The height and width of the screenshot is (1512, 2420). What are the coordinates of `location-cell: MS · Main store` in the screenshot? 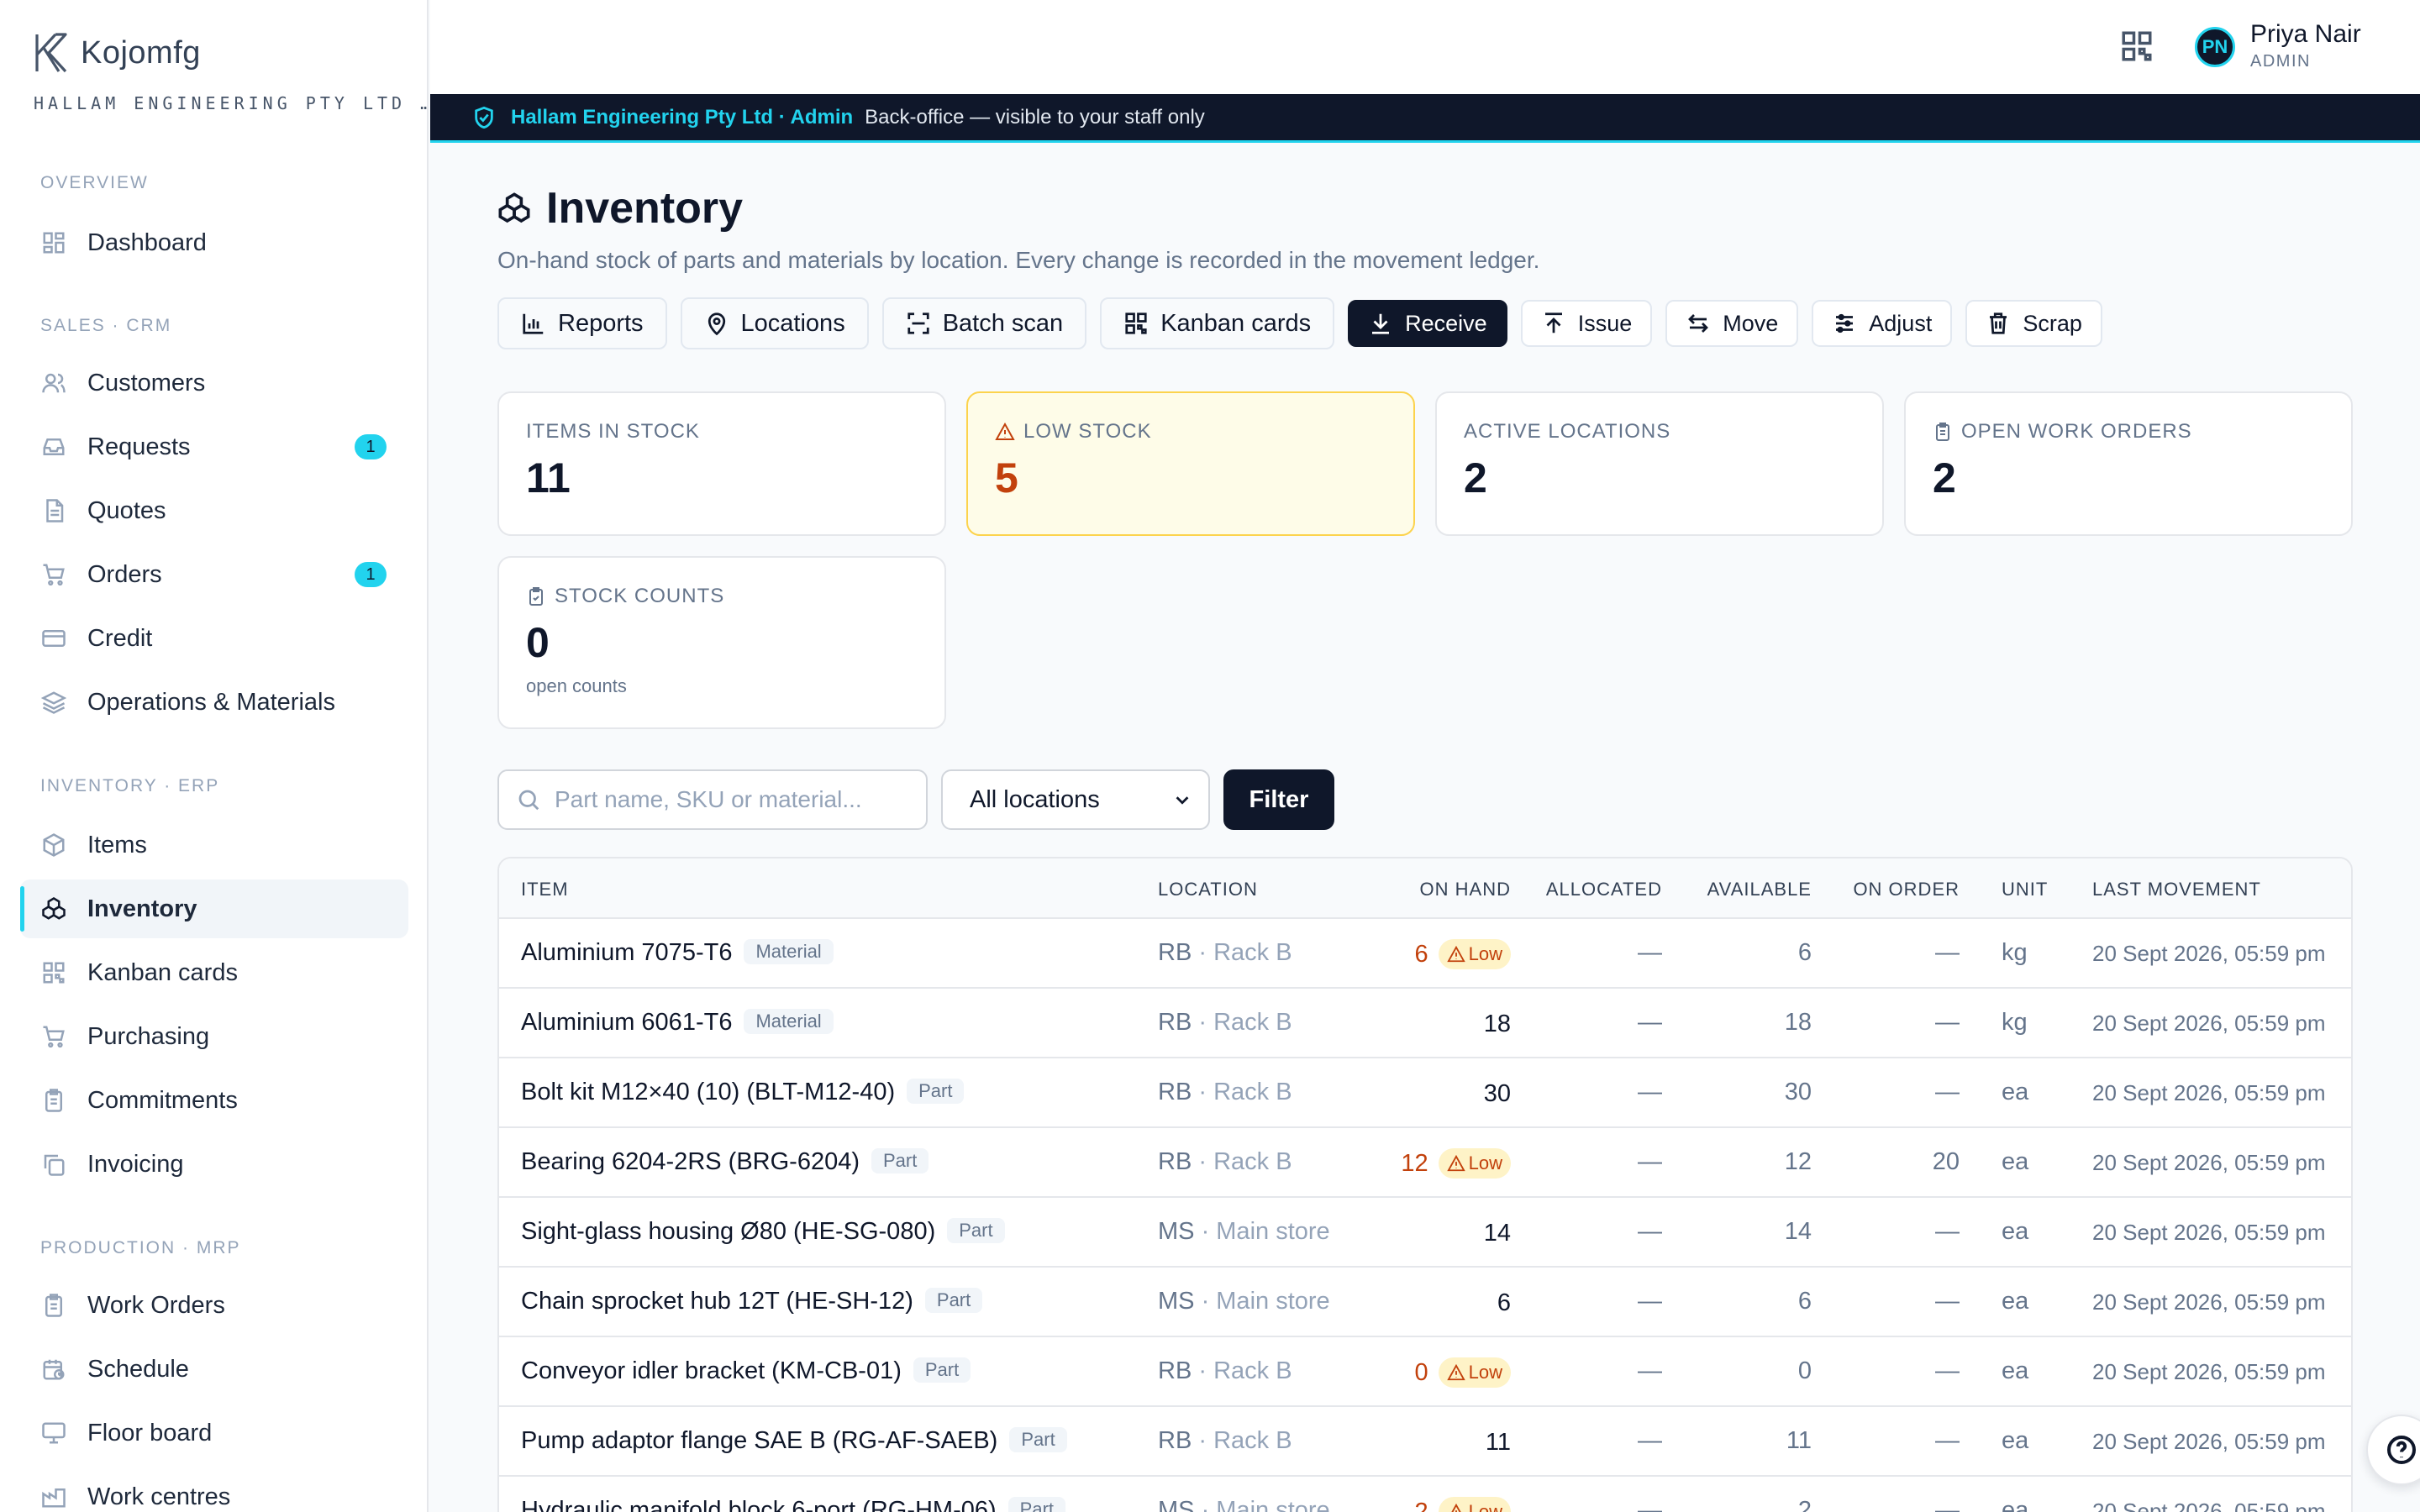 It's located at (1244, 1232).